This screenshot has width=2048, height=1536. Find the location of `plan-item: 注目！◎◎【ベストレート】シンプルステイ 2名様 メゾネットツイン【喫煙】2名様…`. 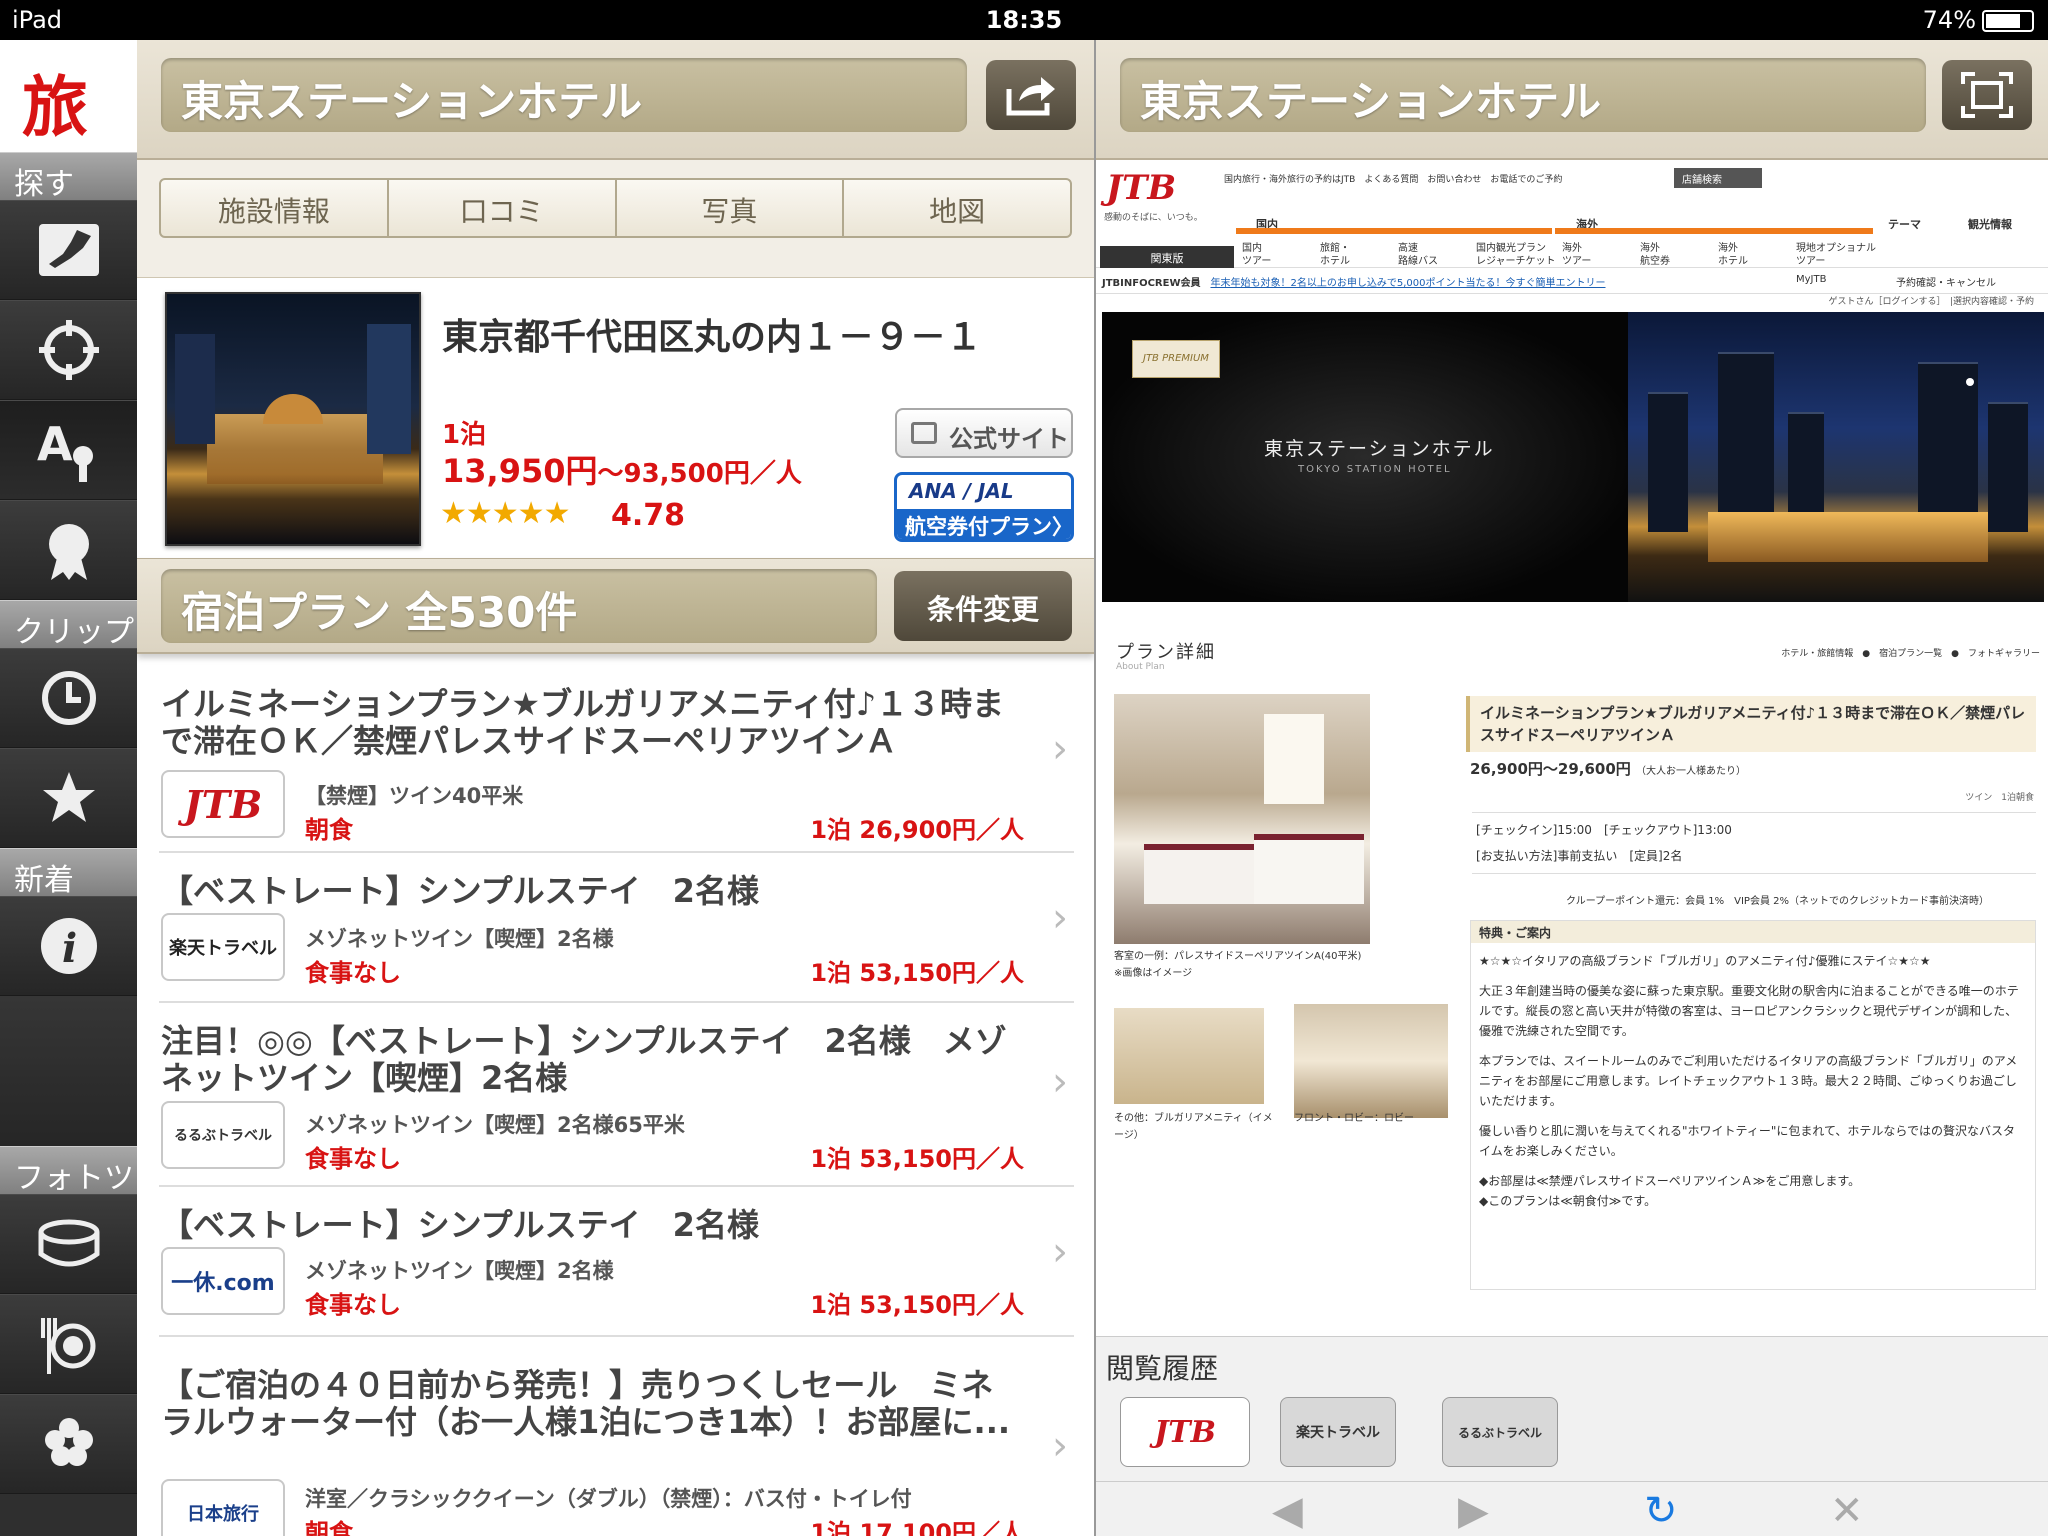

plan-item: 注目！◎◎【ベストレート】シンプルステイ 2名様 メゾネットツイン【喫煙】2名様… is located at coordinates (616, 1095).